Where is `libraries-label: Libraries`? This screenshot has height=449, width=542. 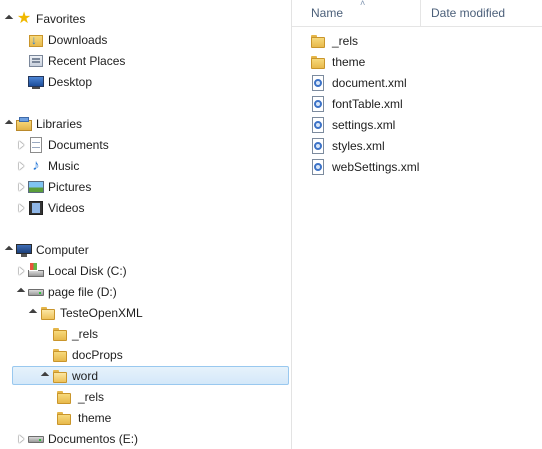 libraries-label: Libraries is located at coordinates (59, 124).